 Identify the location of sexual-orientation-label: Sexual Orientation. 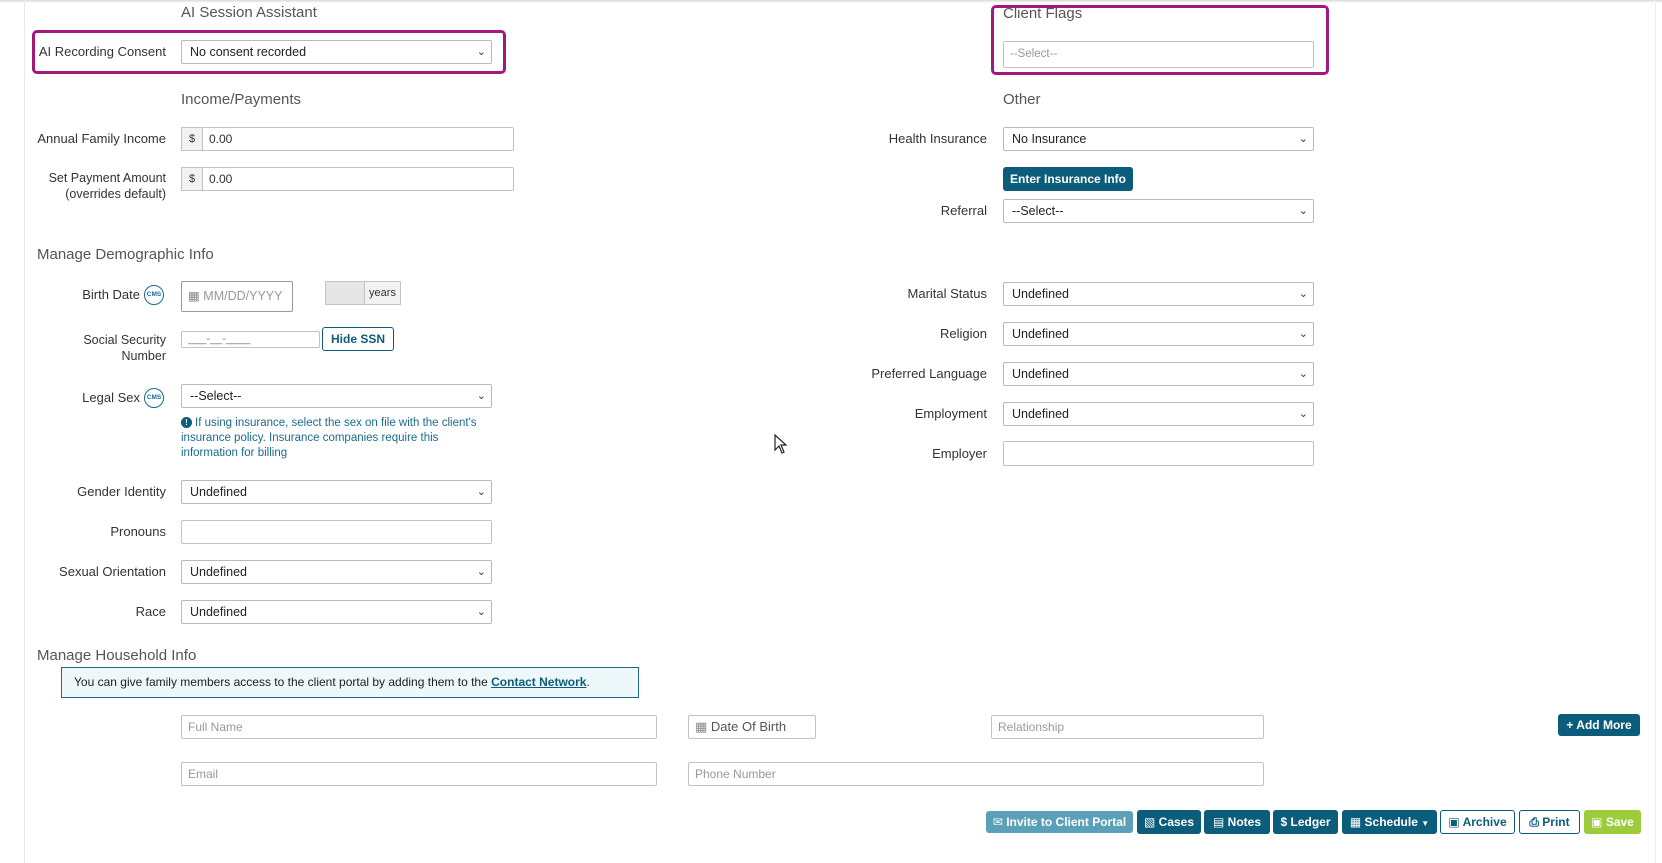
(112, 571).